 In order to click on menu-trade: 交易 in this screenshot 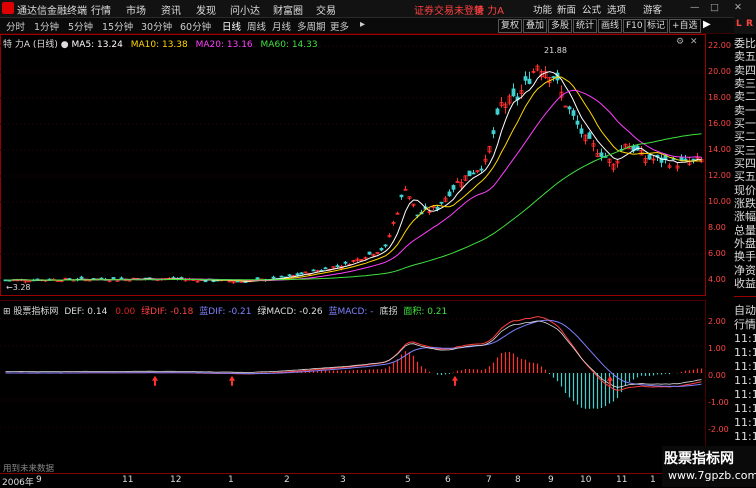, I will do `click(326, 9)`.